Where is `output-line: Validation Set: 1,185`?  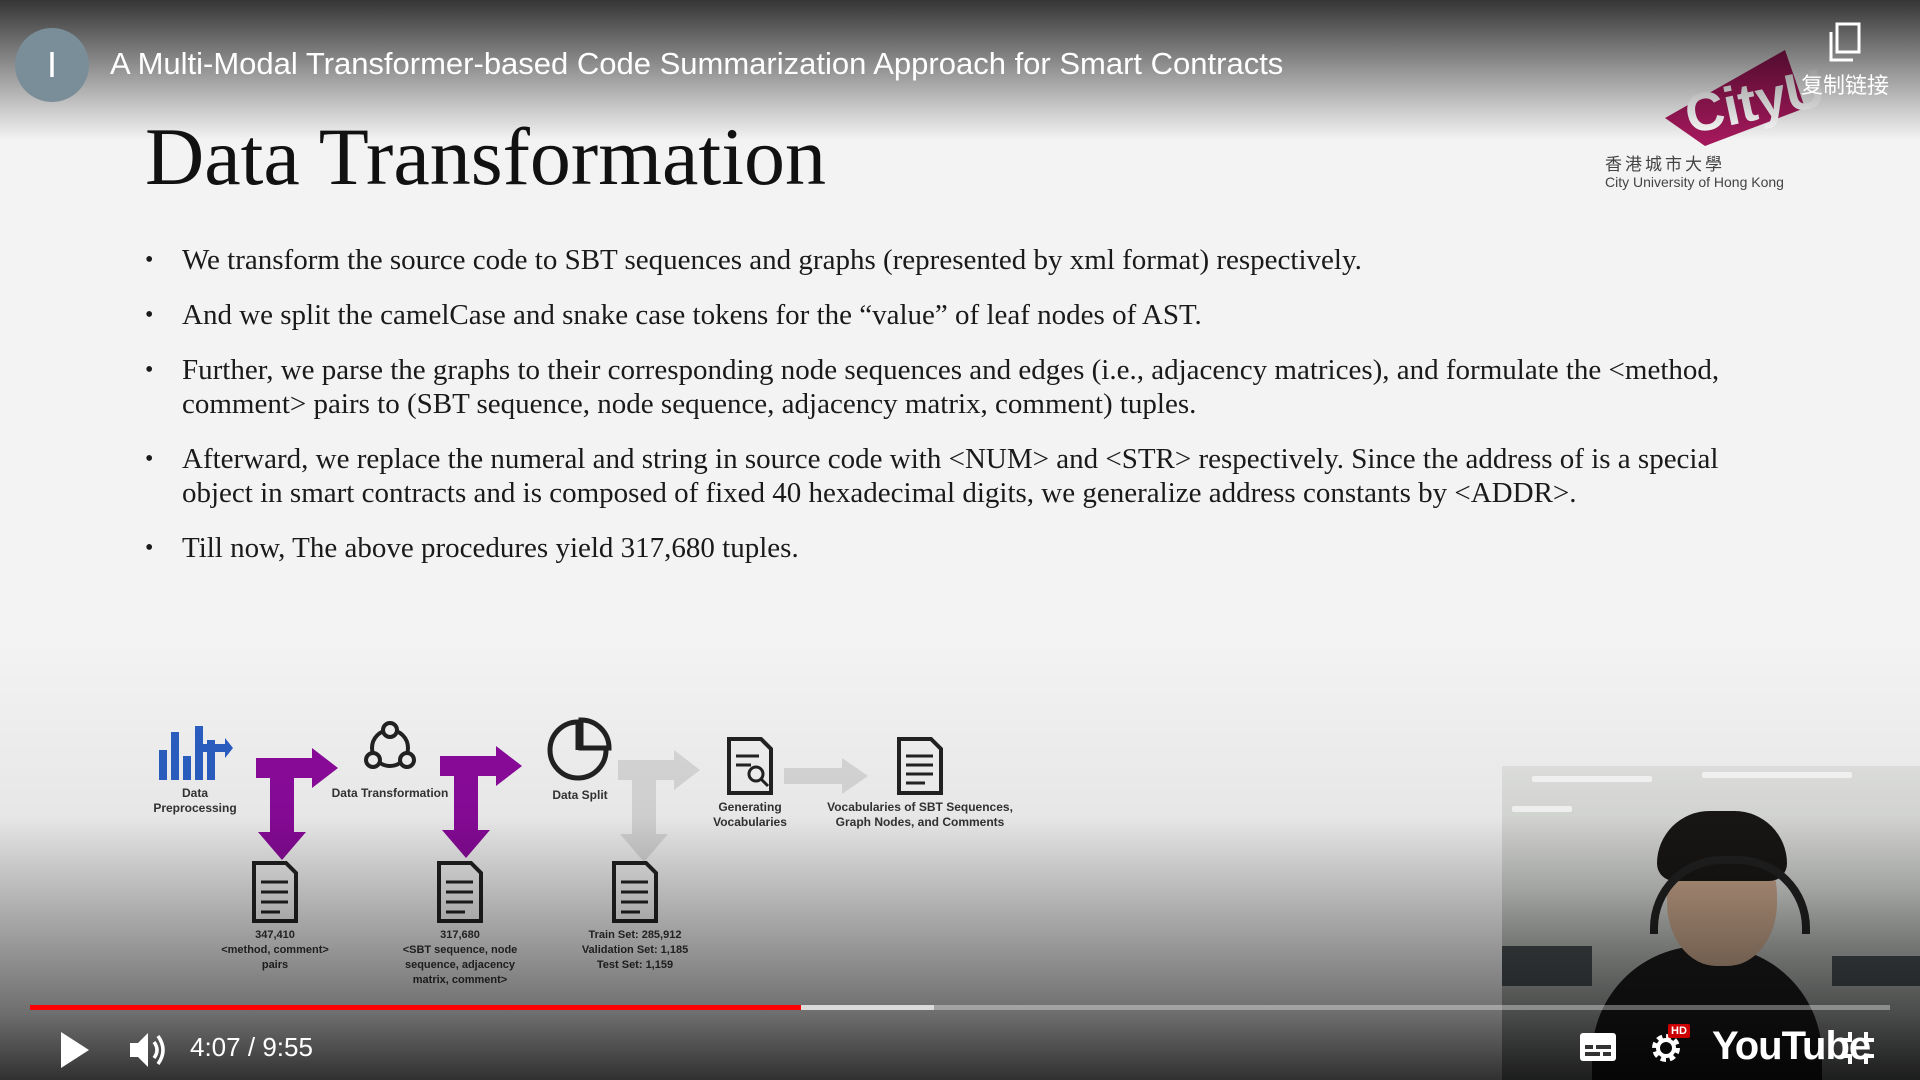
output-line: Validation Set: 1,185 is located at coordinates (635, 950).